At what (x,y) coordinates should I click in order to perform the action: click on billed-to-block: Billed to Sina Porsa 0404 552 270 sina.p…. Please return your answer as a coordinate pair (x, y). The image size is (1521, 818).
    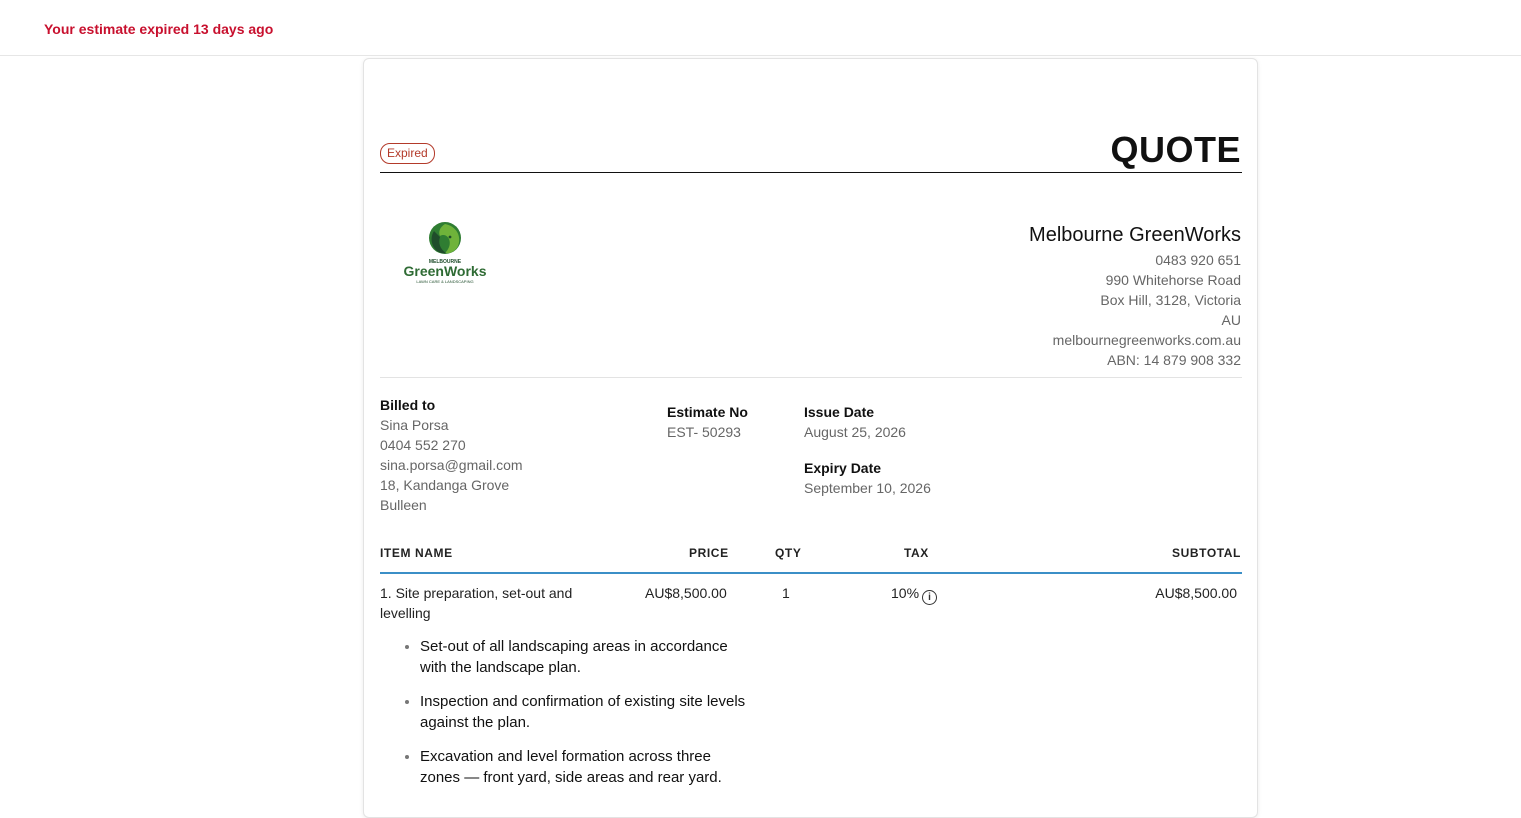
    Looking at the image, I should click on (451, 455).